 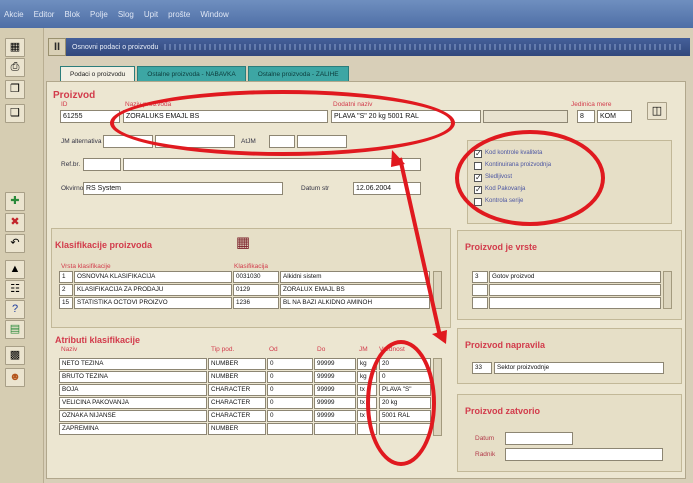 What do you see at coordinates (15, 89) in the screenshot?
I see `copy-icon: ❐` at bounding box center [15, 89].